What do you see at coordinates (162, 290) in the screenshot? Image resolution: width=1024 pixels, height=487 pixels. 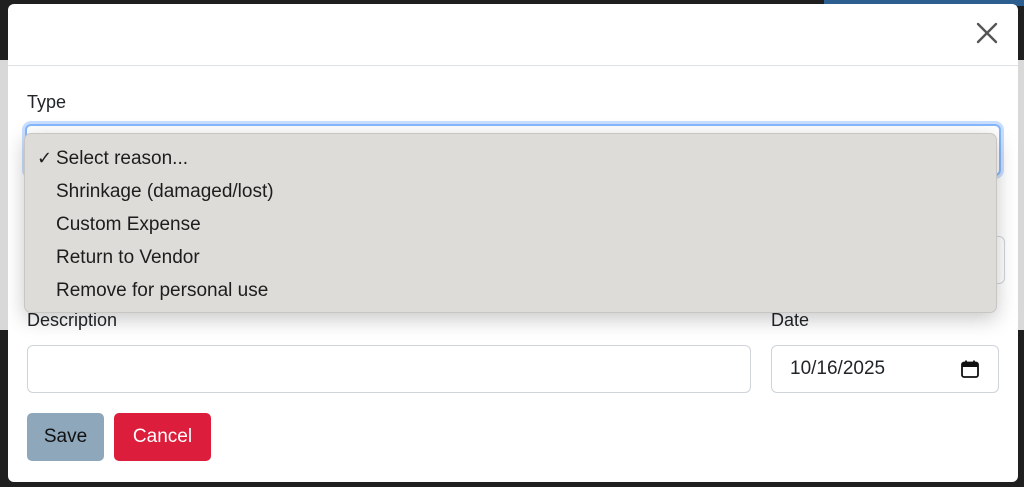 I see `option-label: Remove for personal use` at bounding box center [162, 290].